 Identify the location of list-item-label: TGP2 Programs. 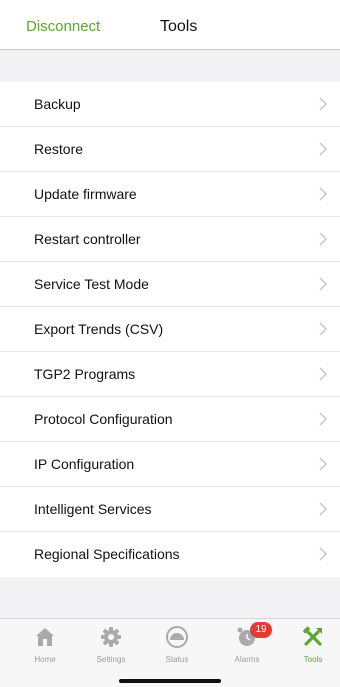
(85, 374).